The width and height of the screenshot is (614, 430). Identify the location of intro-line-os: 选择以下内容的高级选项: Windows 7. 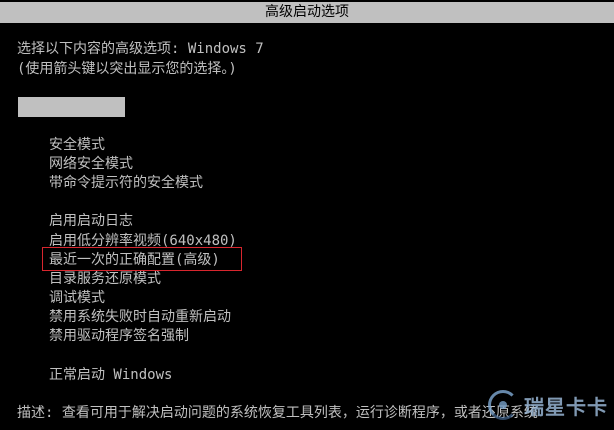
(140, 49).